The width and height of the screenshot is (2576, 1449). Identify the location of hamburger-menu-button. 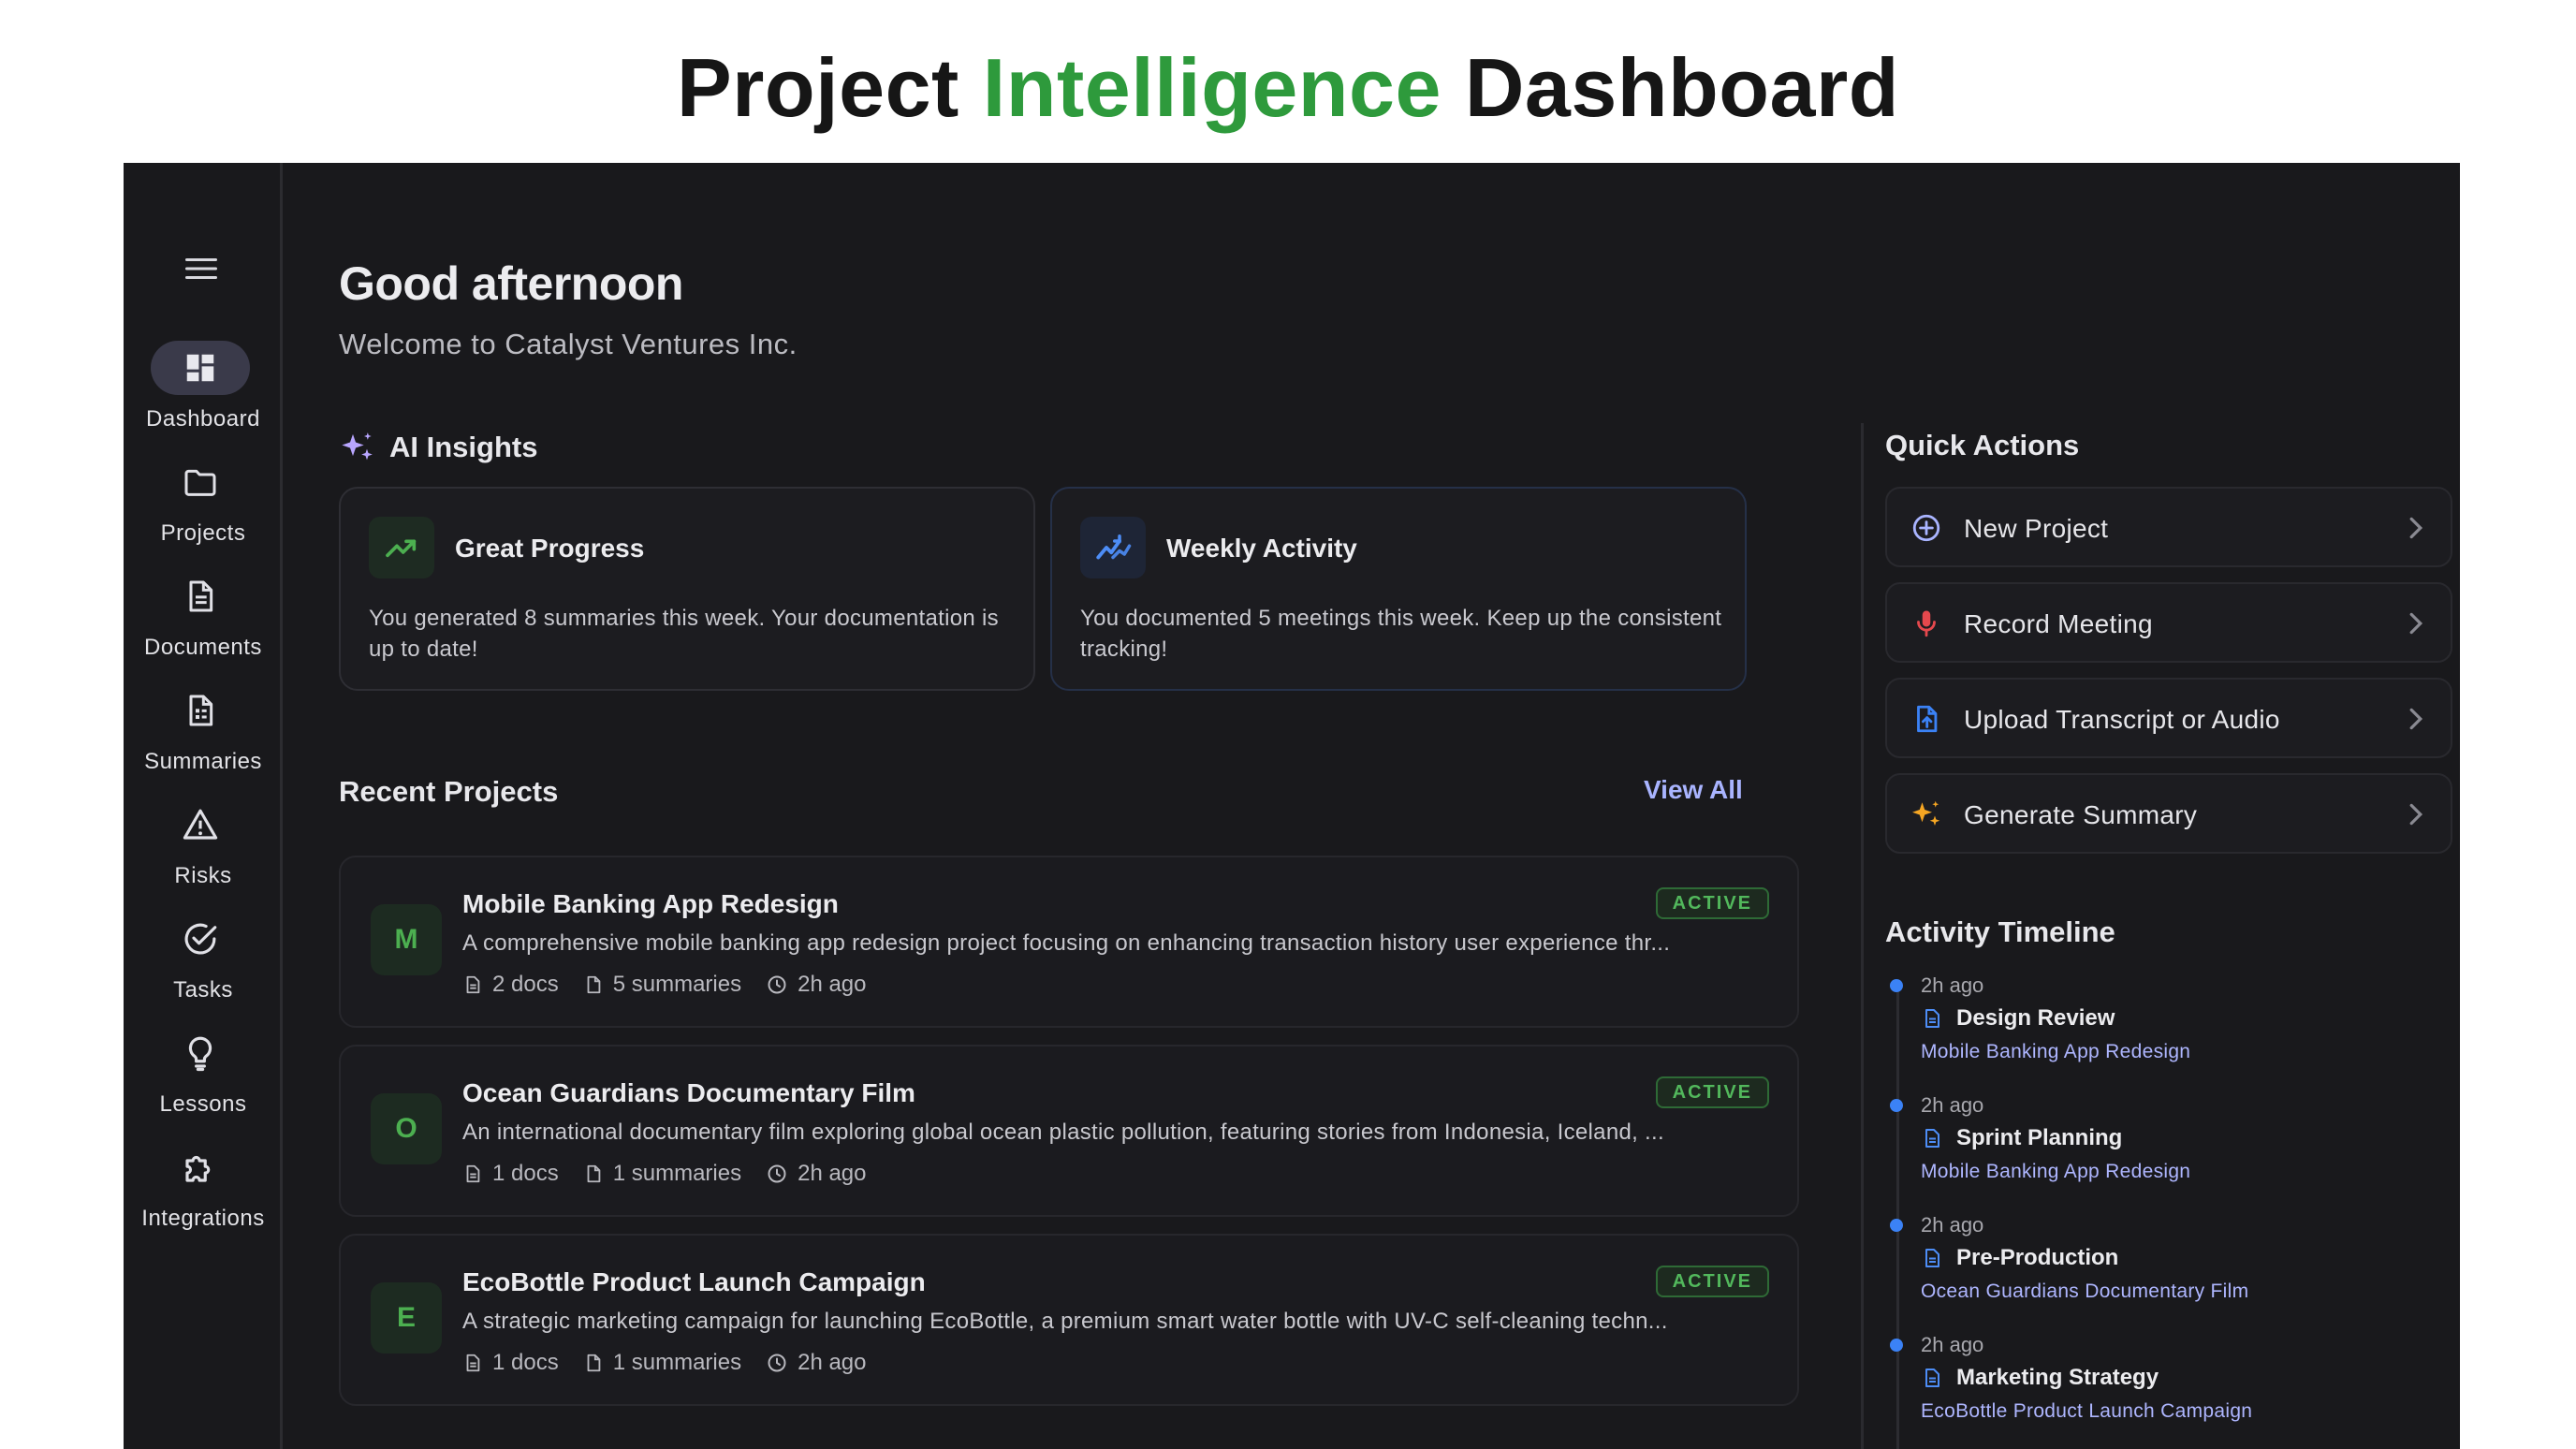
(201, 268).